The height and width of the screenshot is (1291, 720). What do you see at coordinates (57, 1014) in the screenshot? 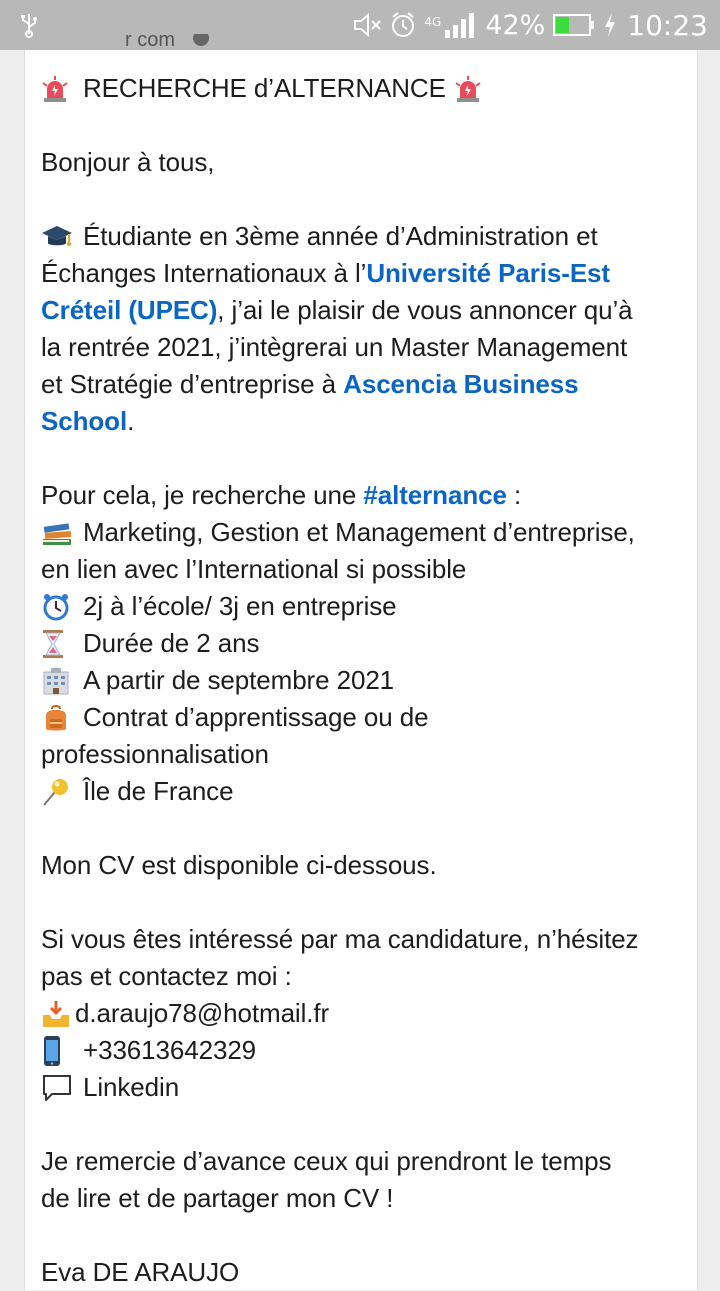
I see `inbox-tray-icon` at bounding box center [57, 1014].